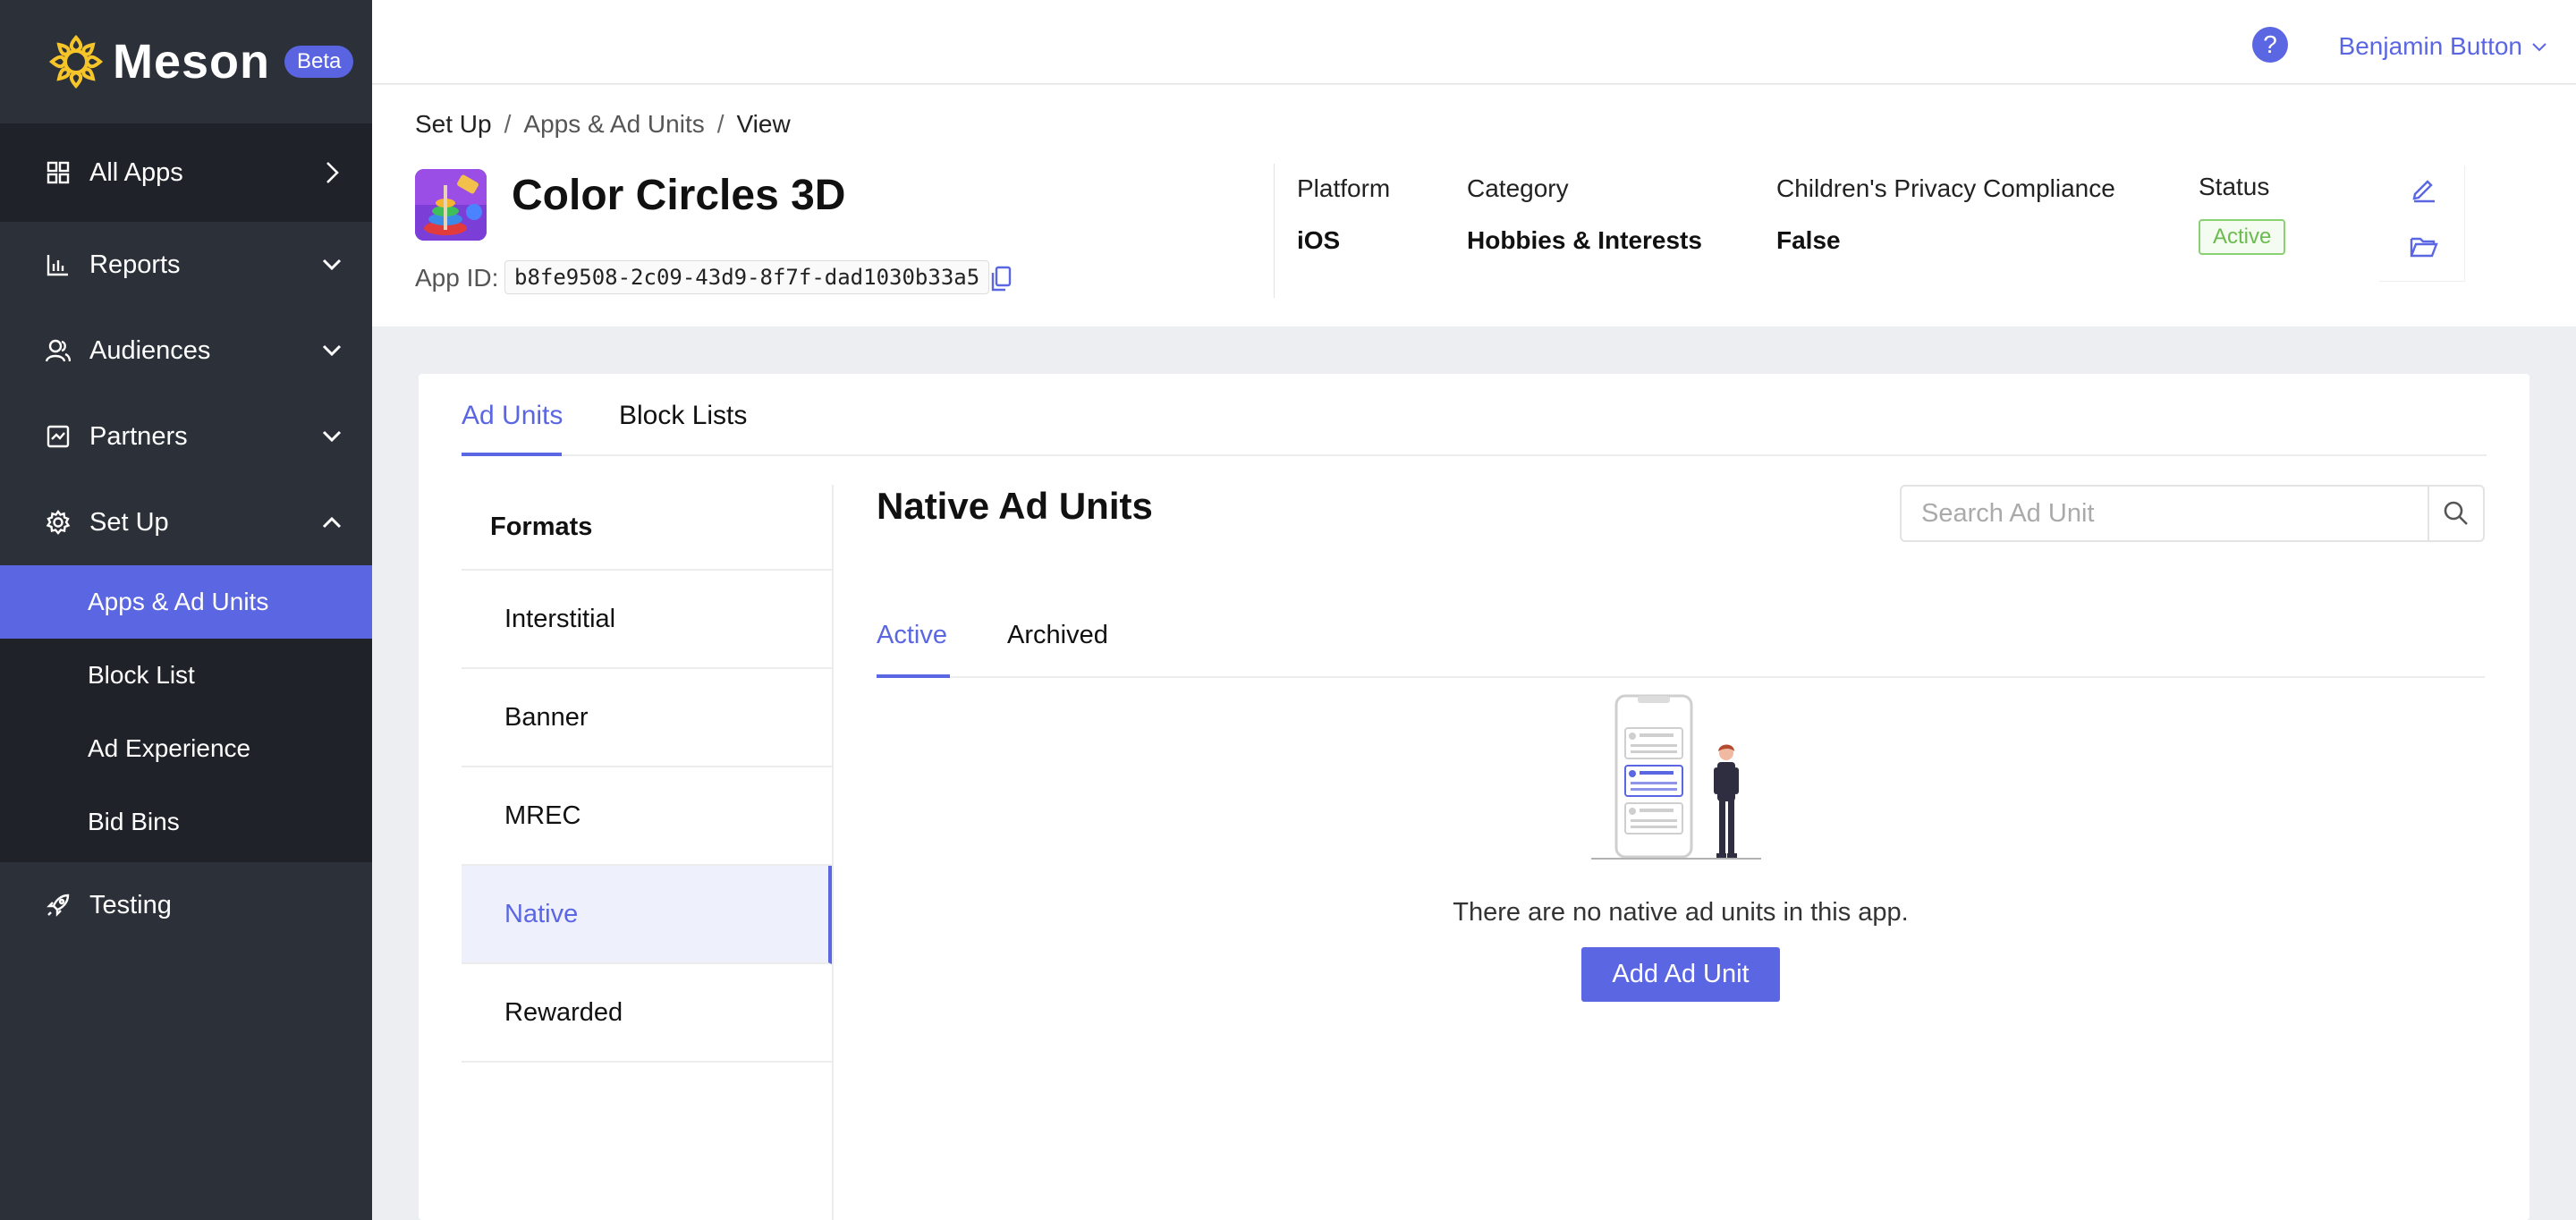  I want to click on sidebar-item-label: Partners, so click(138, 436).